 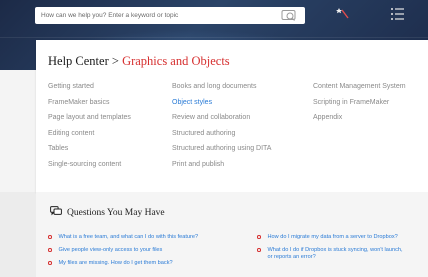 I want to click on topic-link: Content Management System, so click(x=359, y=91).